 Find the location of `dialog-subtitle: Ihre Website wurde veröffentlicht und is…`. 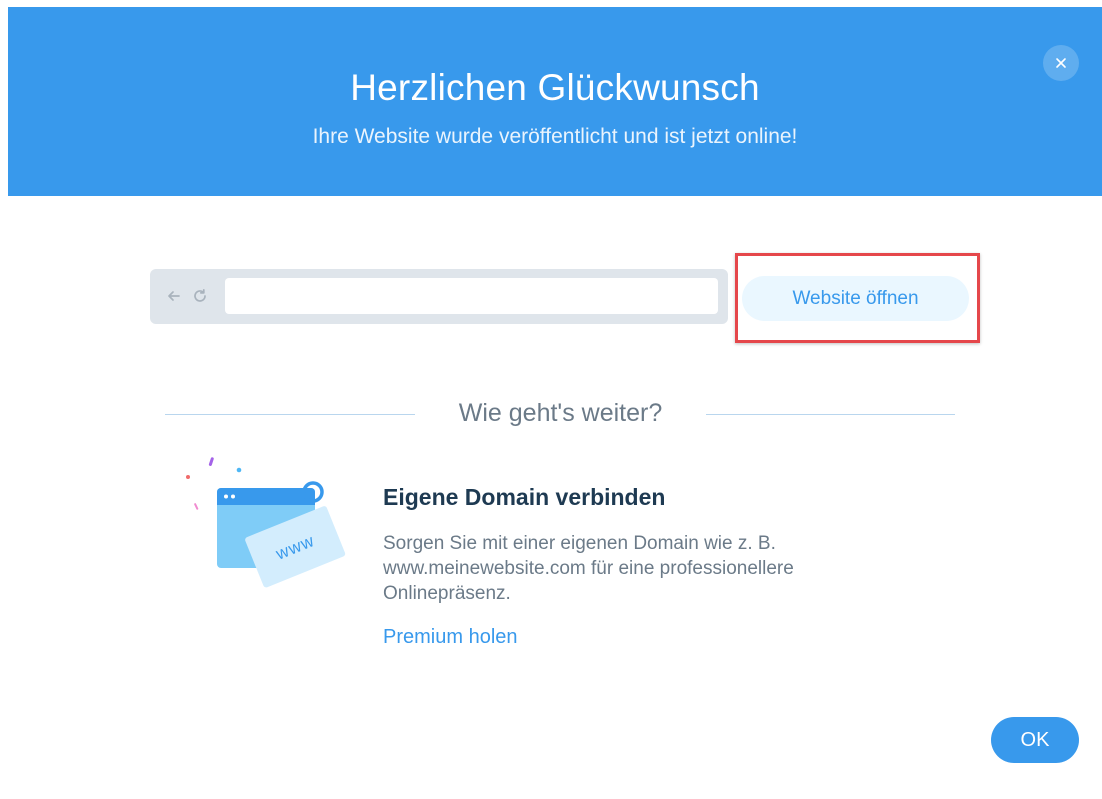

dialog-subtitle: Ihre Website wurde veröffentlicht und is… is located at coordinates (555, 136).